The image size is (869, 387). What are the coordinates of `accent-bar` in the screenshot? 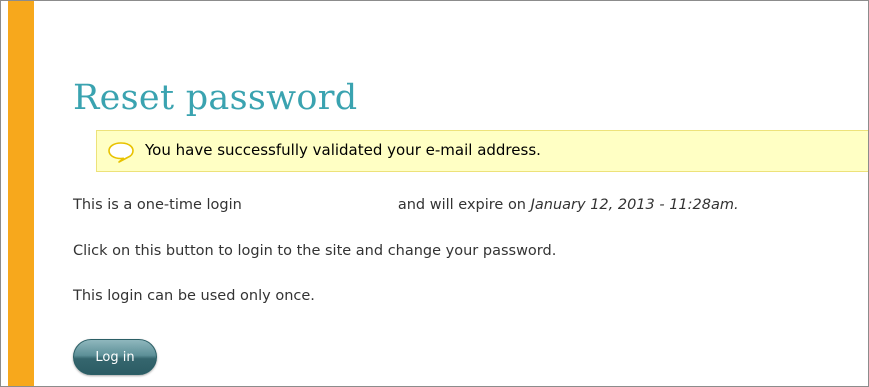 It's located at (21, 193).